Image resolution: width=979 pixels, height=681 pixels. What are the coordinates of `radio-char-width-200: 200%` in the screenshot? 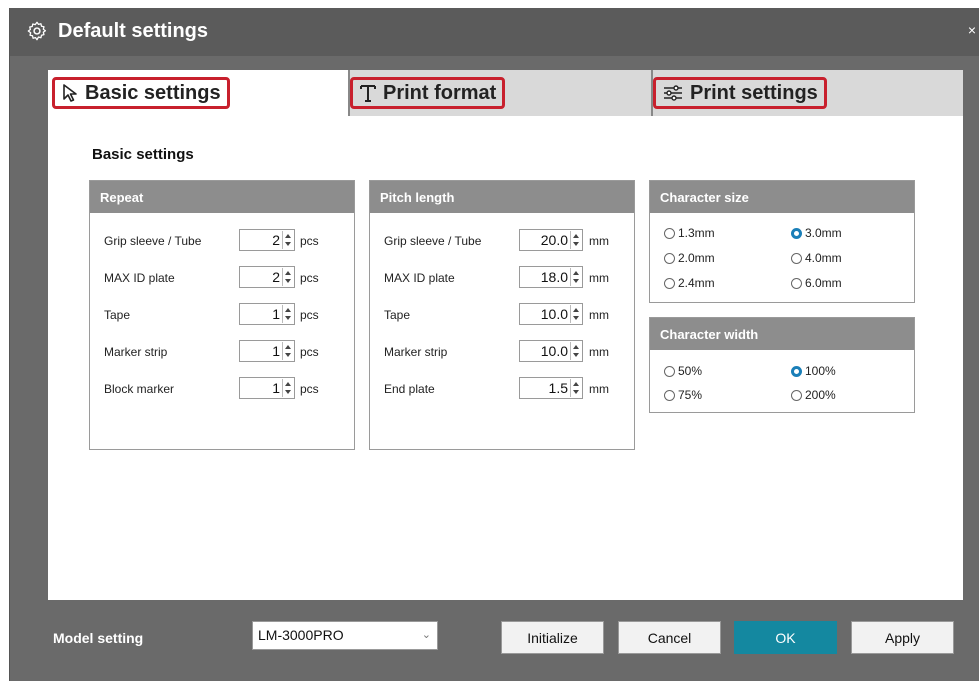 It's located at (813, 395).